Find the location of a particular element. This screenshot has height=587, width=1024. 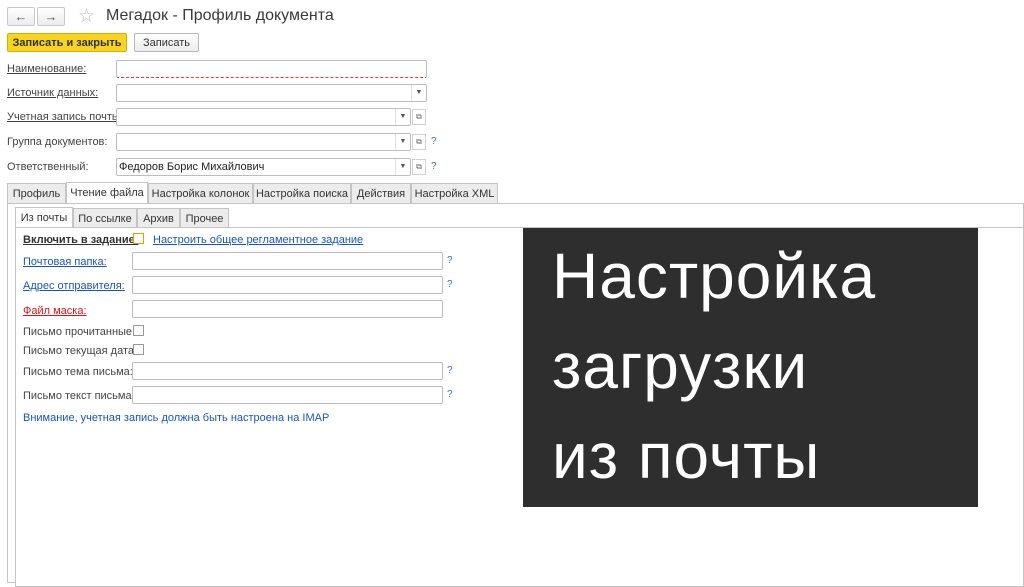

back-button: ← is located at coordinates (21, 16).